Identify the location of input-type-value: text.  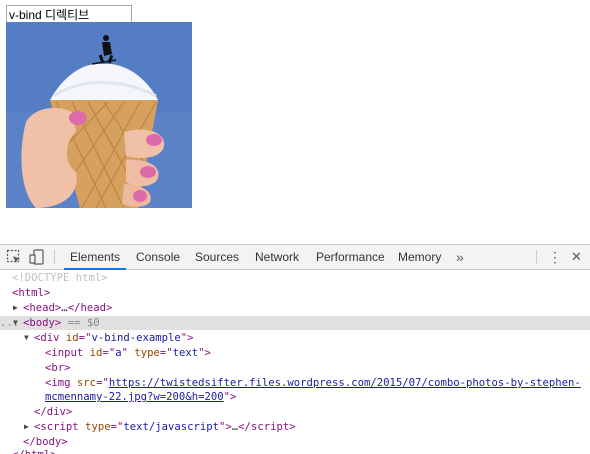
(185, 353).